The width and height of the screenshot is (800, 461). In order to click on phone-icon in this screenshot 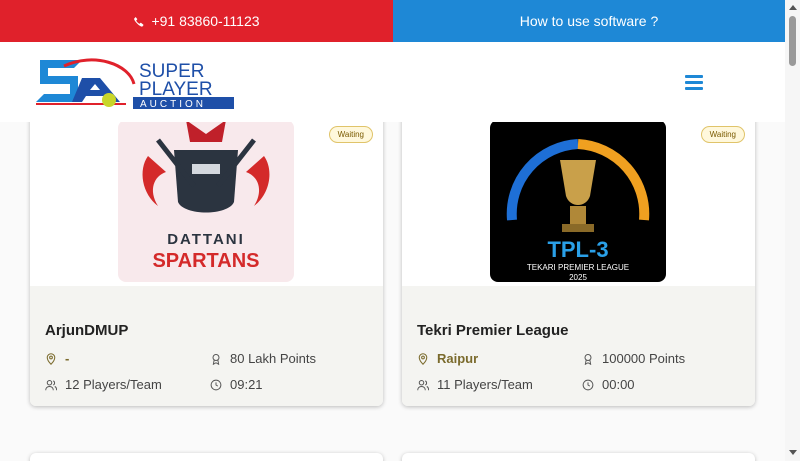, I will do `click(139, 21)`.